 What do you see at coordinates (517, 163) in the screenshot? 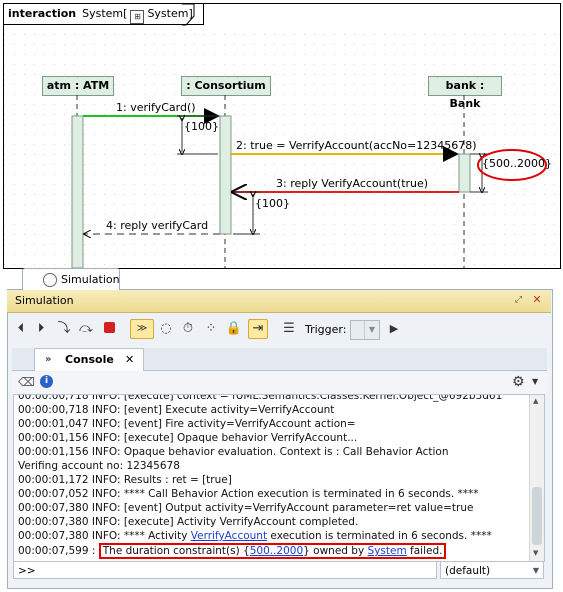
I see `duration-constraint-2-label: {500..2000}` at bounding box center [517, 163].